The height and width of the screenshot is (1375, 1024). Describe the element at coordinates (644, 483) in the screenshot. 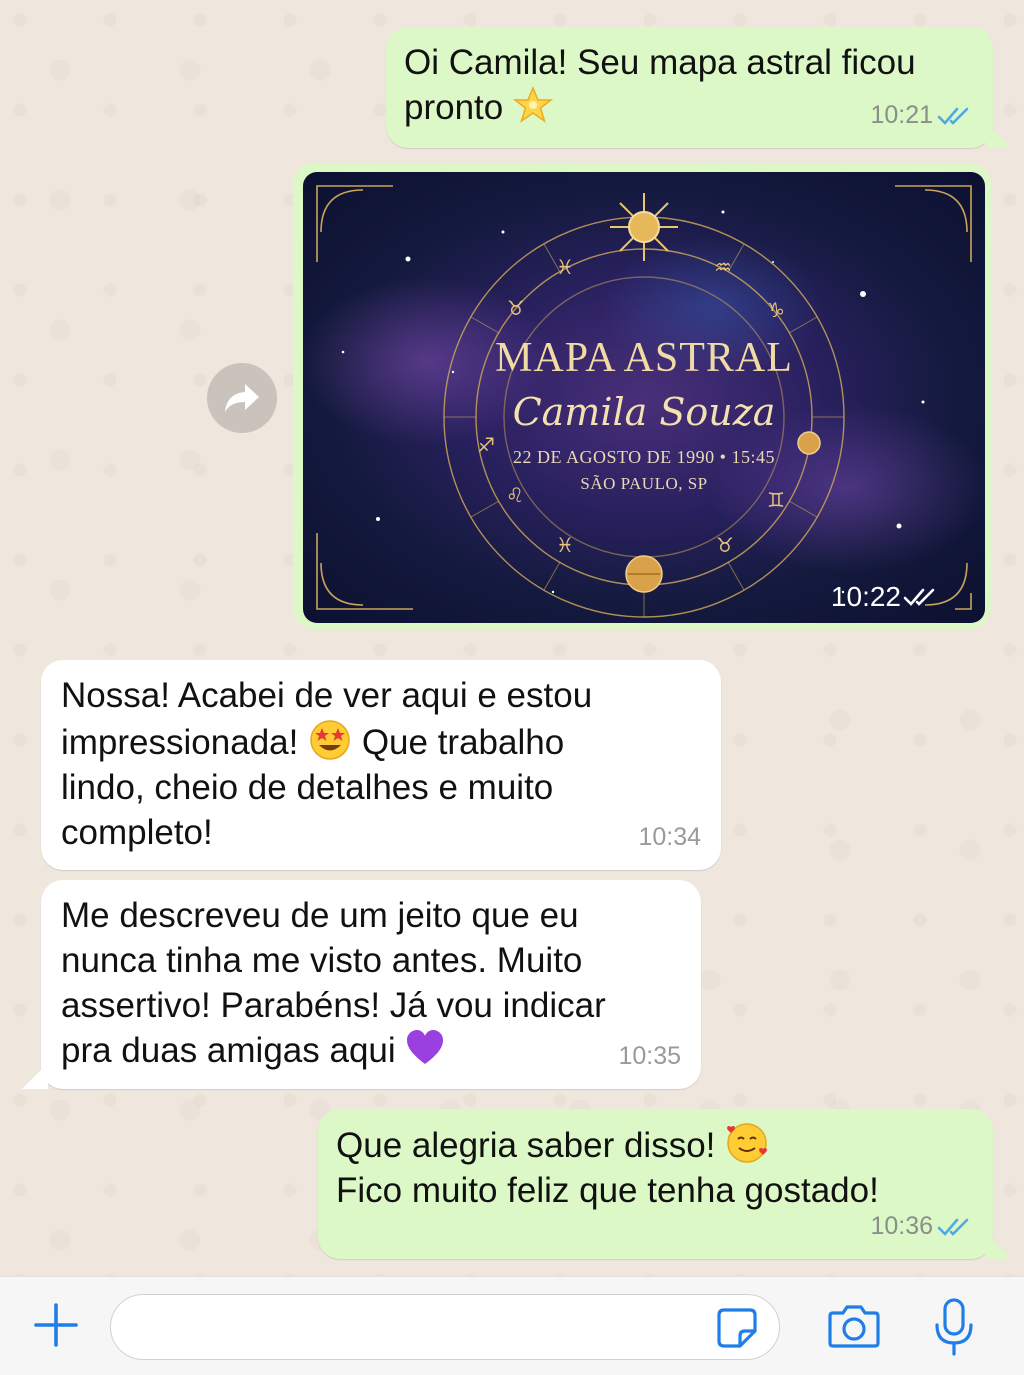

I see `card-place: SÃO PAULO, SP` at that location.